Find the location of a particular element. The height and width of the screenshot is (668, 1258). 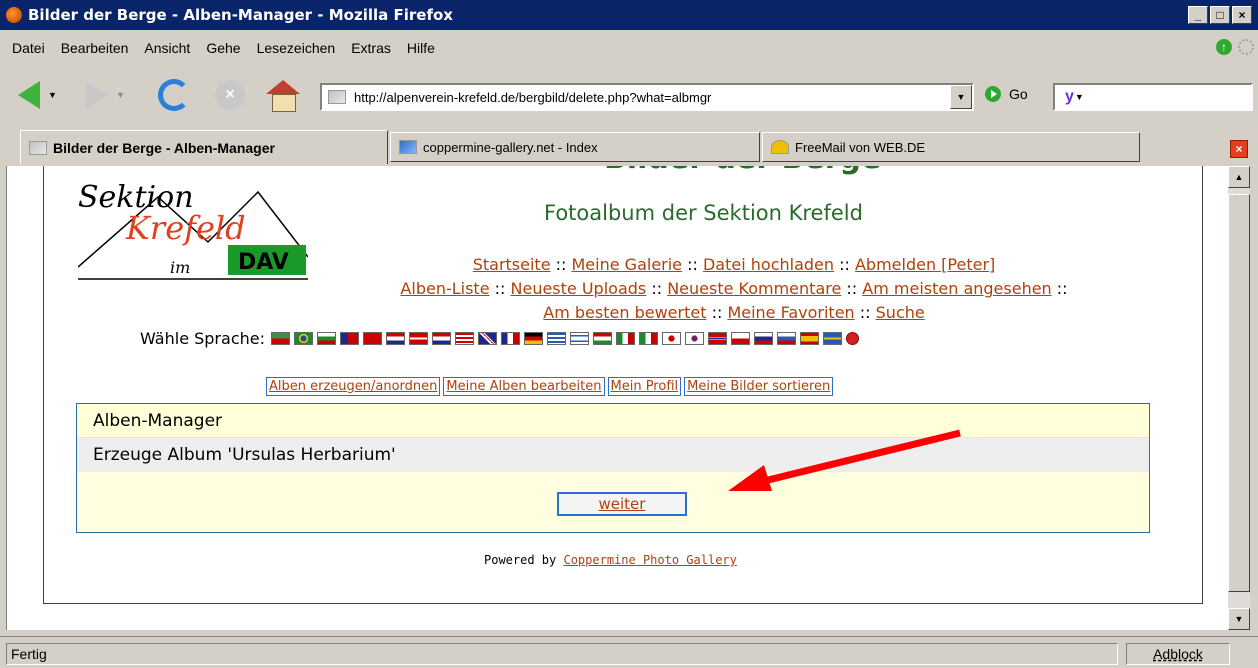

maximize-button: □ is located at coordinates (1220, 15).